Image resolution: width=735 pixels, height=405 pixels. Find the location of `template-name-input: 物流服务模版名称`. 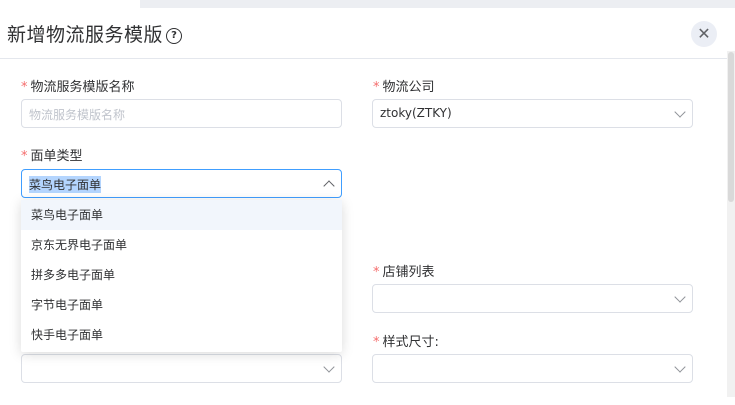

template-name-input: 物流服务模版名称 is located at coordinates (181, 113).